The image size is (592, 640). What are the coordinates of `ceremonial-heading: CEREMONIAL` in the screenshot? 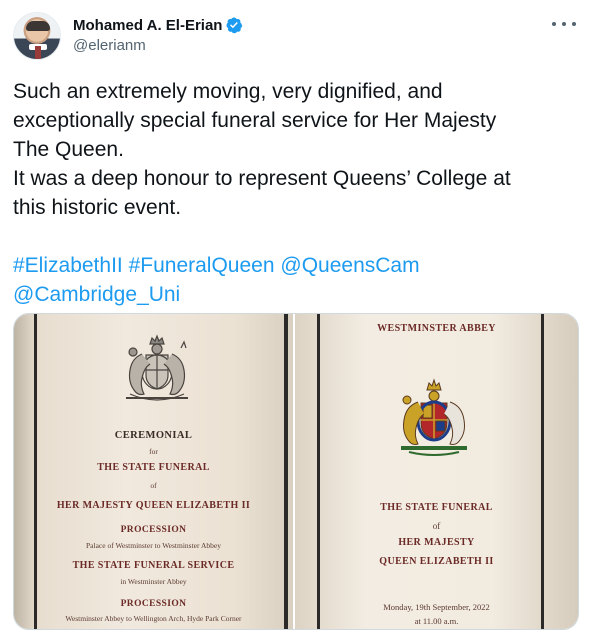 It's located at (153, 435).